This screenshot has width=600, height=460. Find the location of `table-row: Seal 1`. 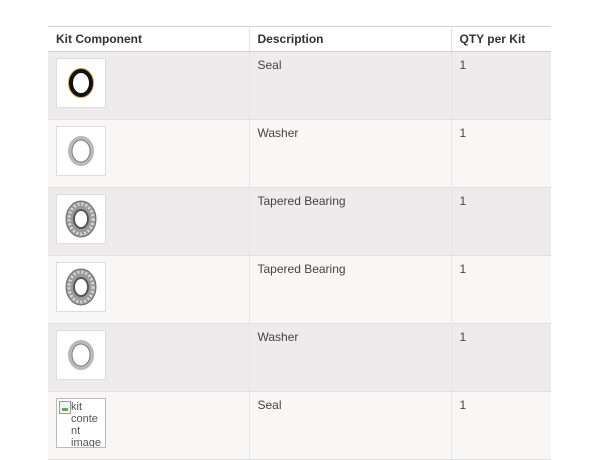

table-row: Seal 1 is located at coordinates (299, 85).